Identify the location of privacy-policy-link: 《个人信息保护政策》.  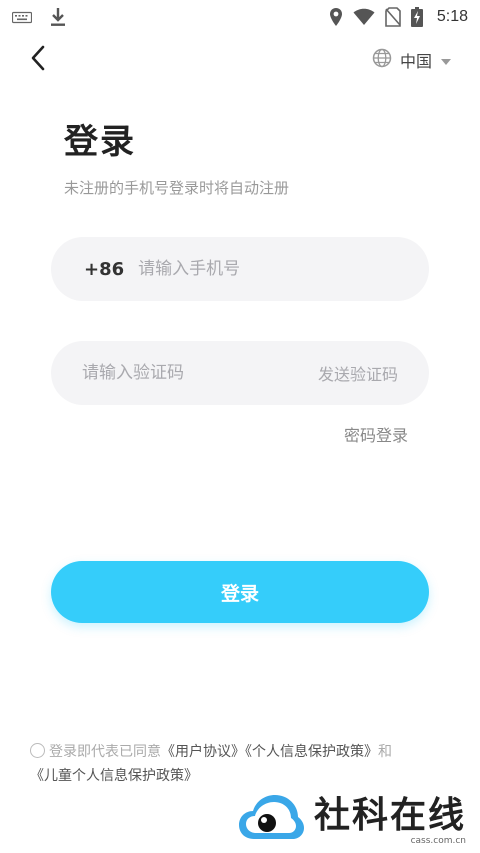
(311, 752).